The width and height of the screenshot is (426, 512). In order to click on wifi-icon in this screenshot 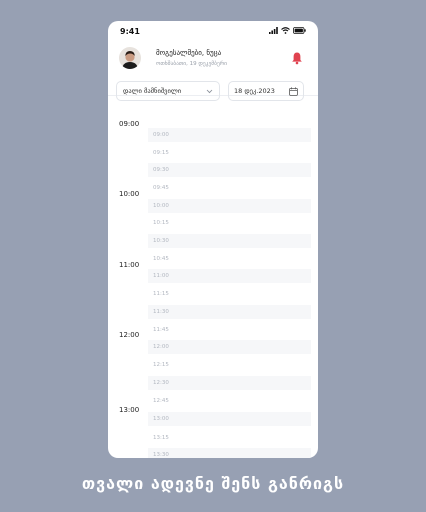, I will do `click(285, 30)`.